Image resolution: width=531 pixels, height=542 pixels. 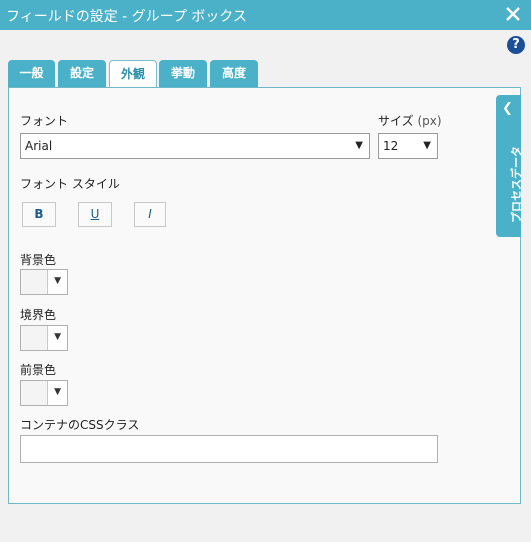 I want to click on italic-button: I, so click(x=150, y=214).